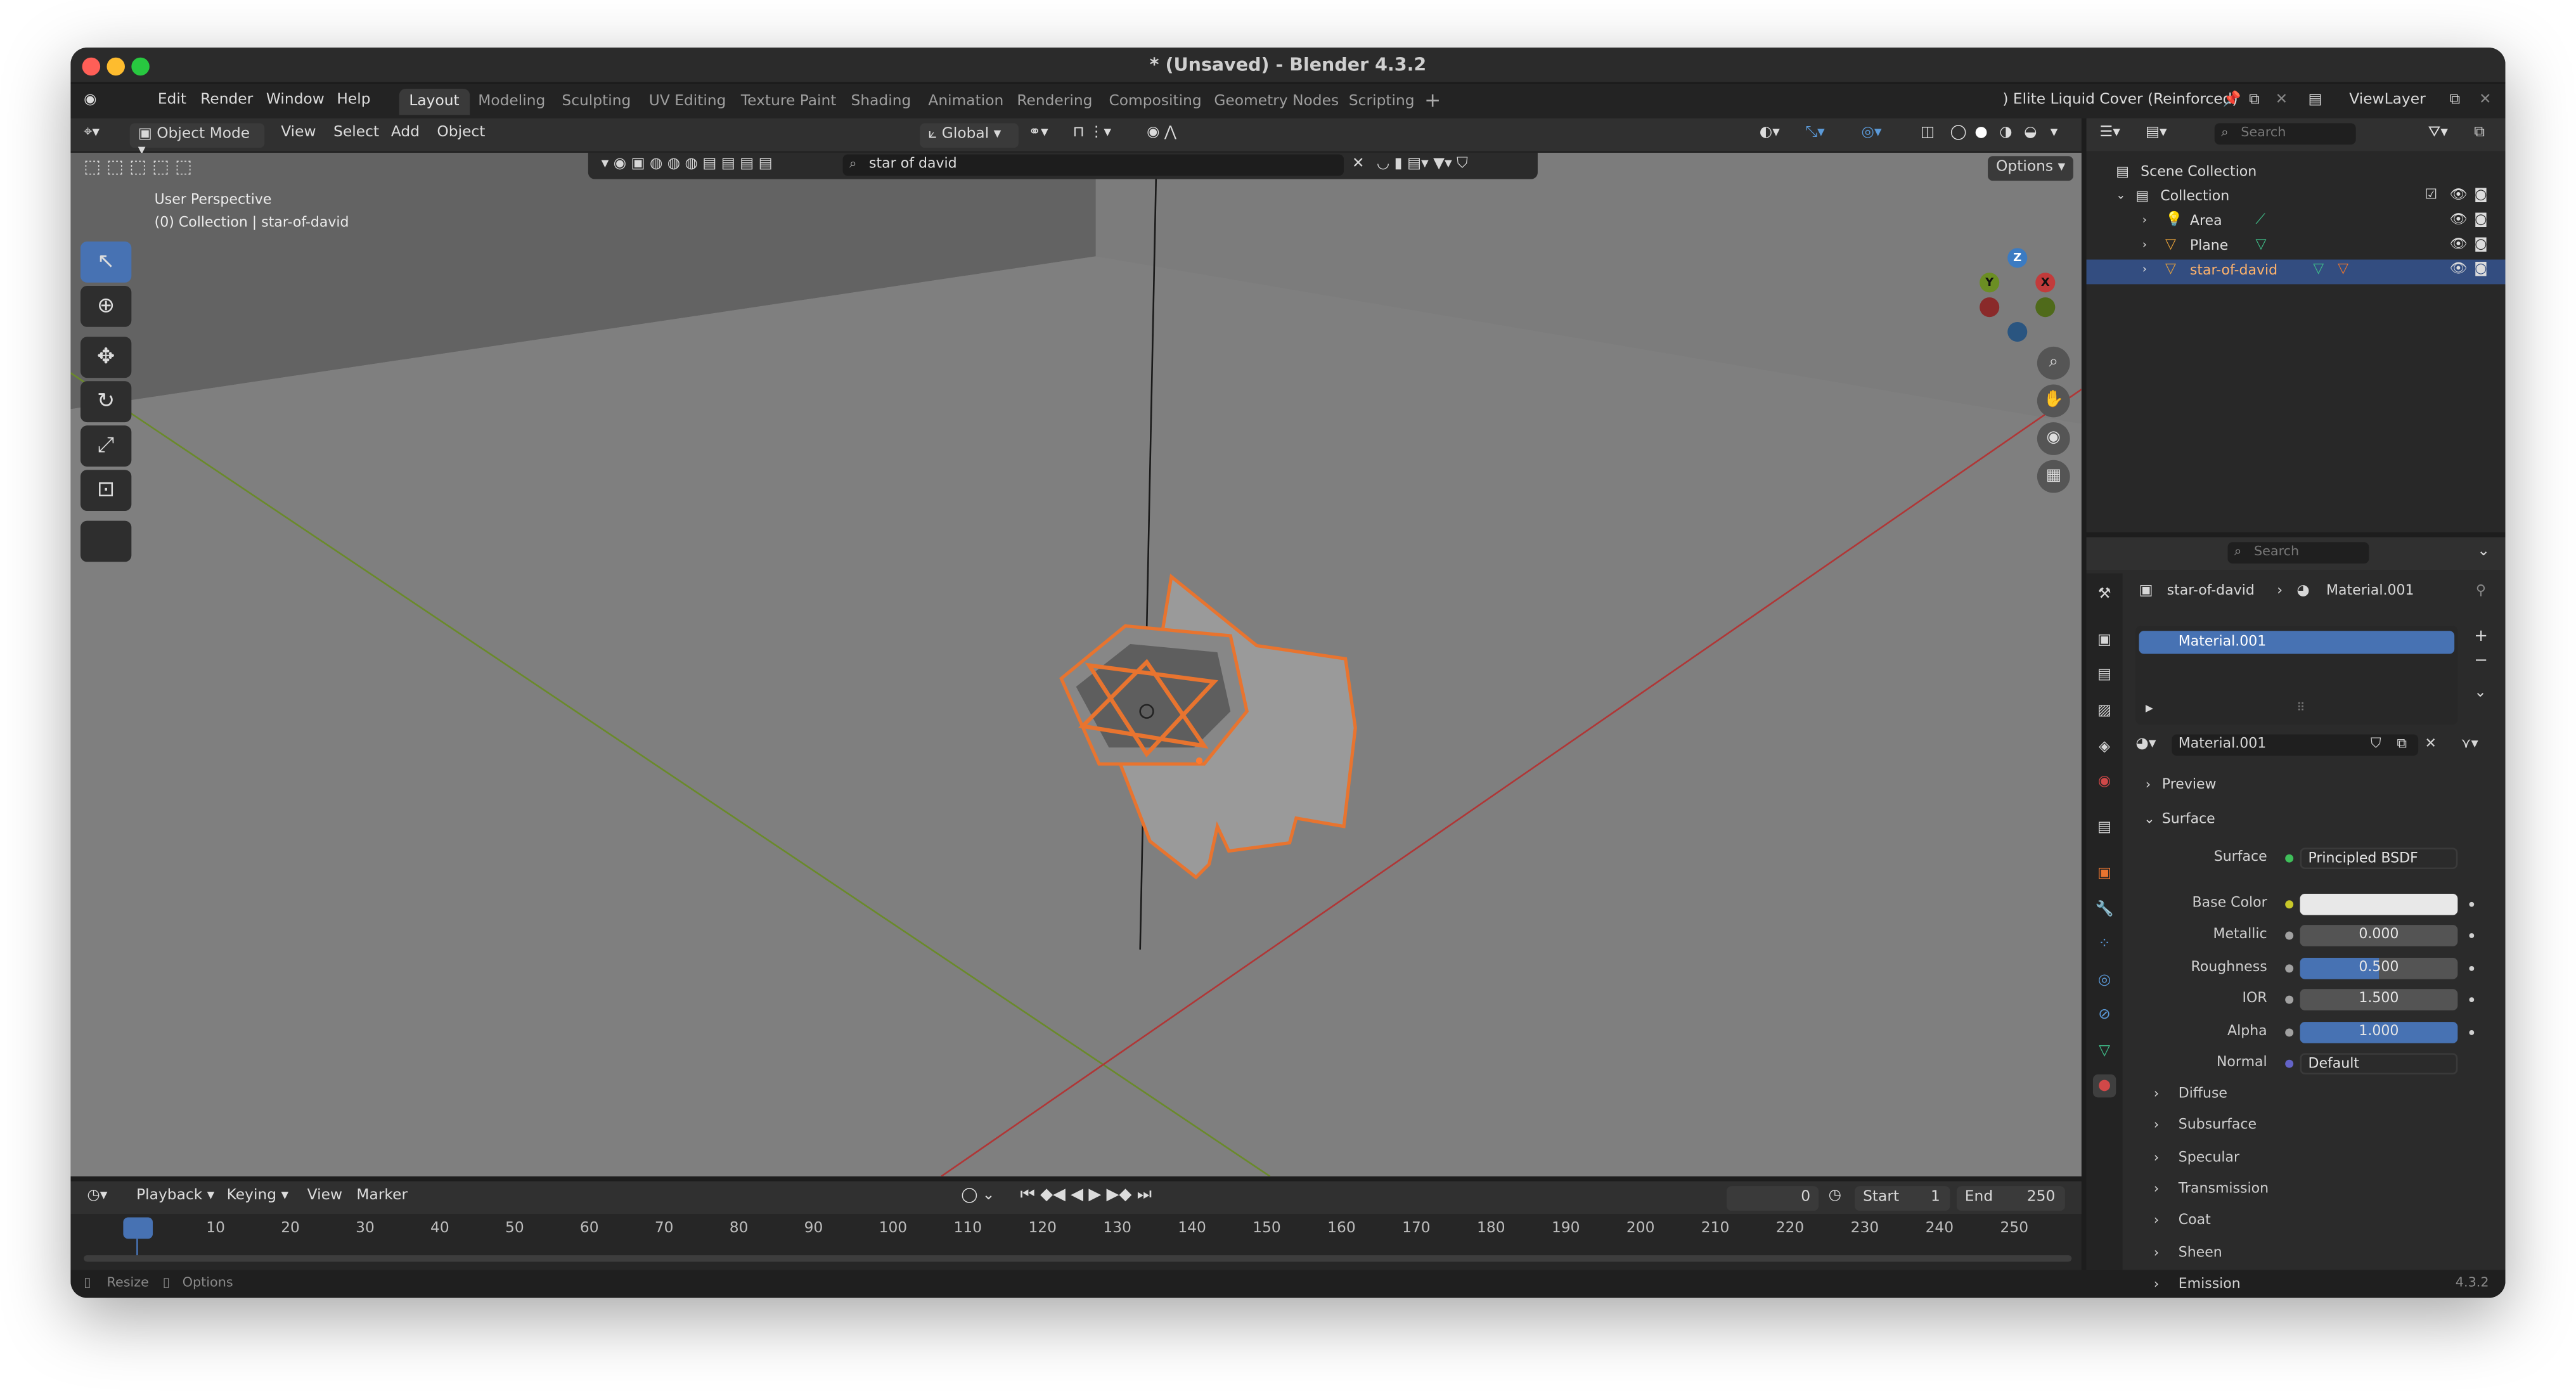 The width and height of the screenshot is (2576, 1392). I want to click on menu-view: View, so click(298, 133).